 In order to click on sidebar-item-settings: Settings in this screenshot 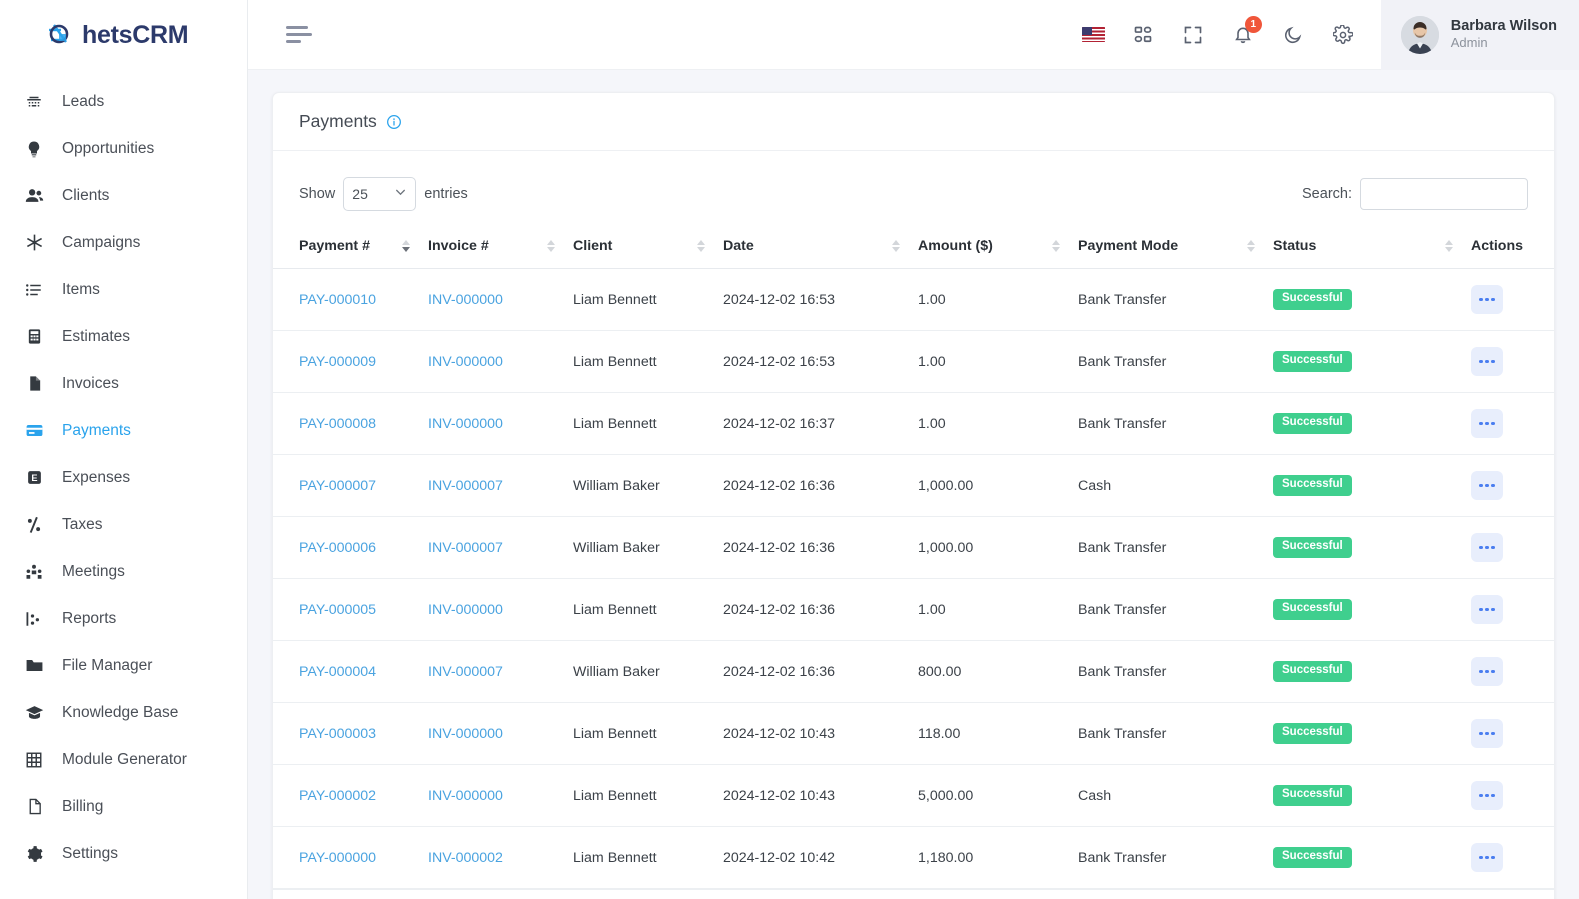, I will do `click(123, 853)`.